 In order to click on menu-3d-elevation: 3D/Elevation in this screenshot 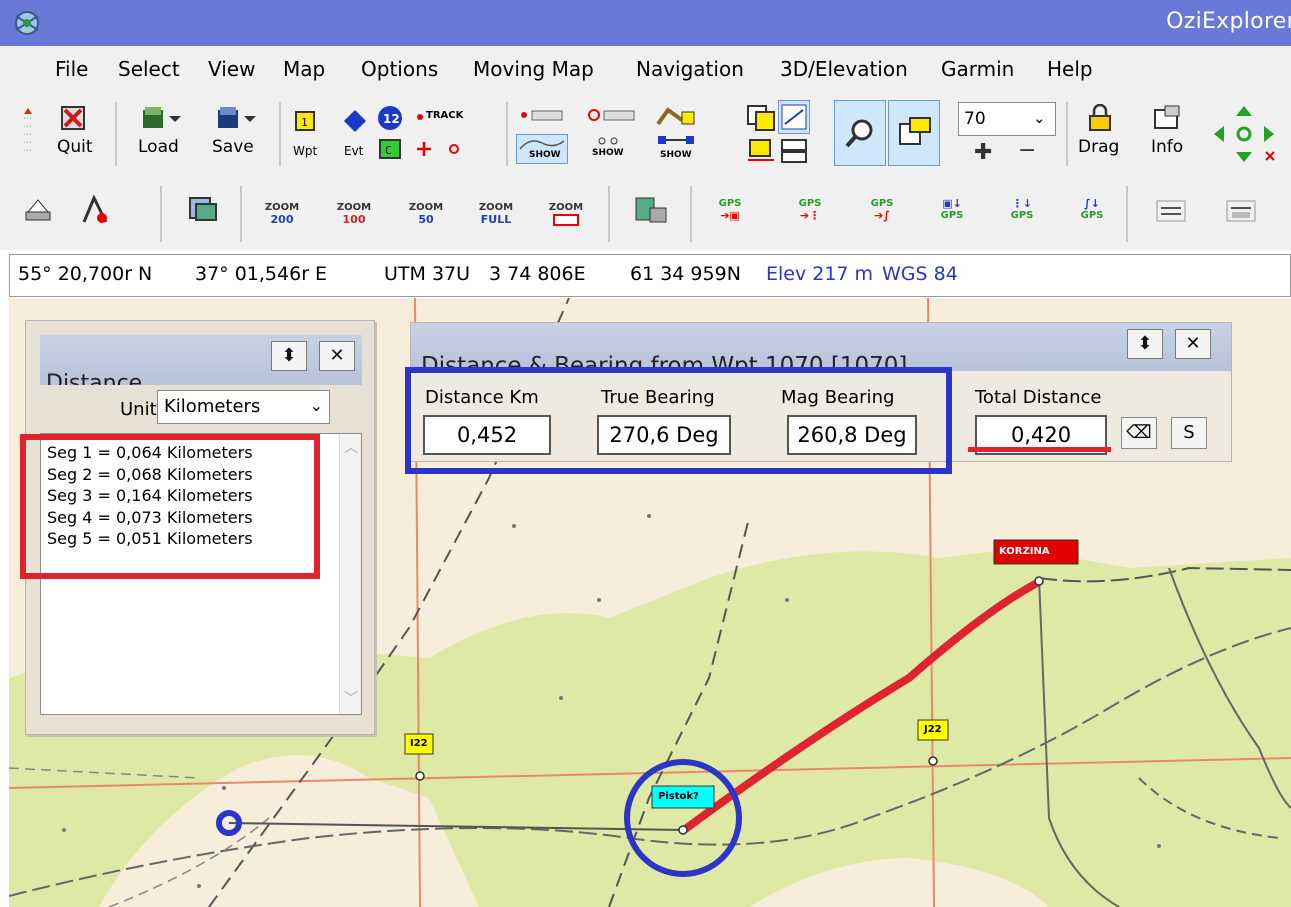, I will do `click(844, 69)`.